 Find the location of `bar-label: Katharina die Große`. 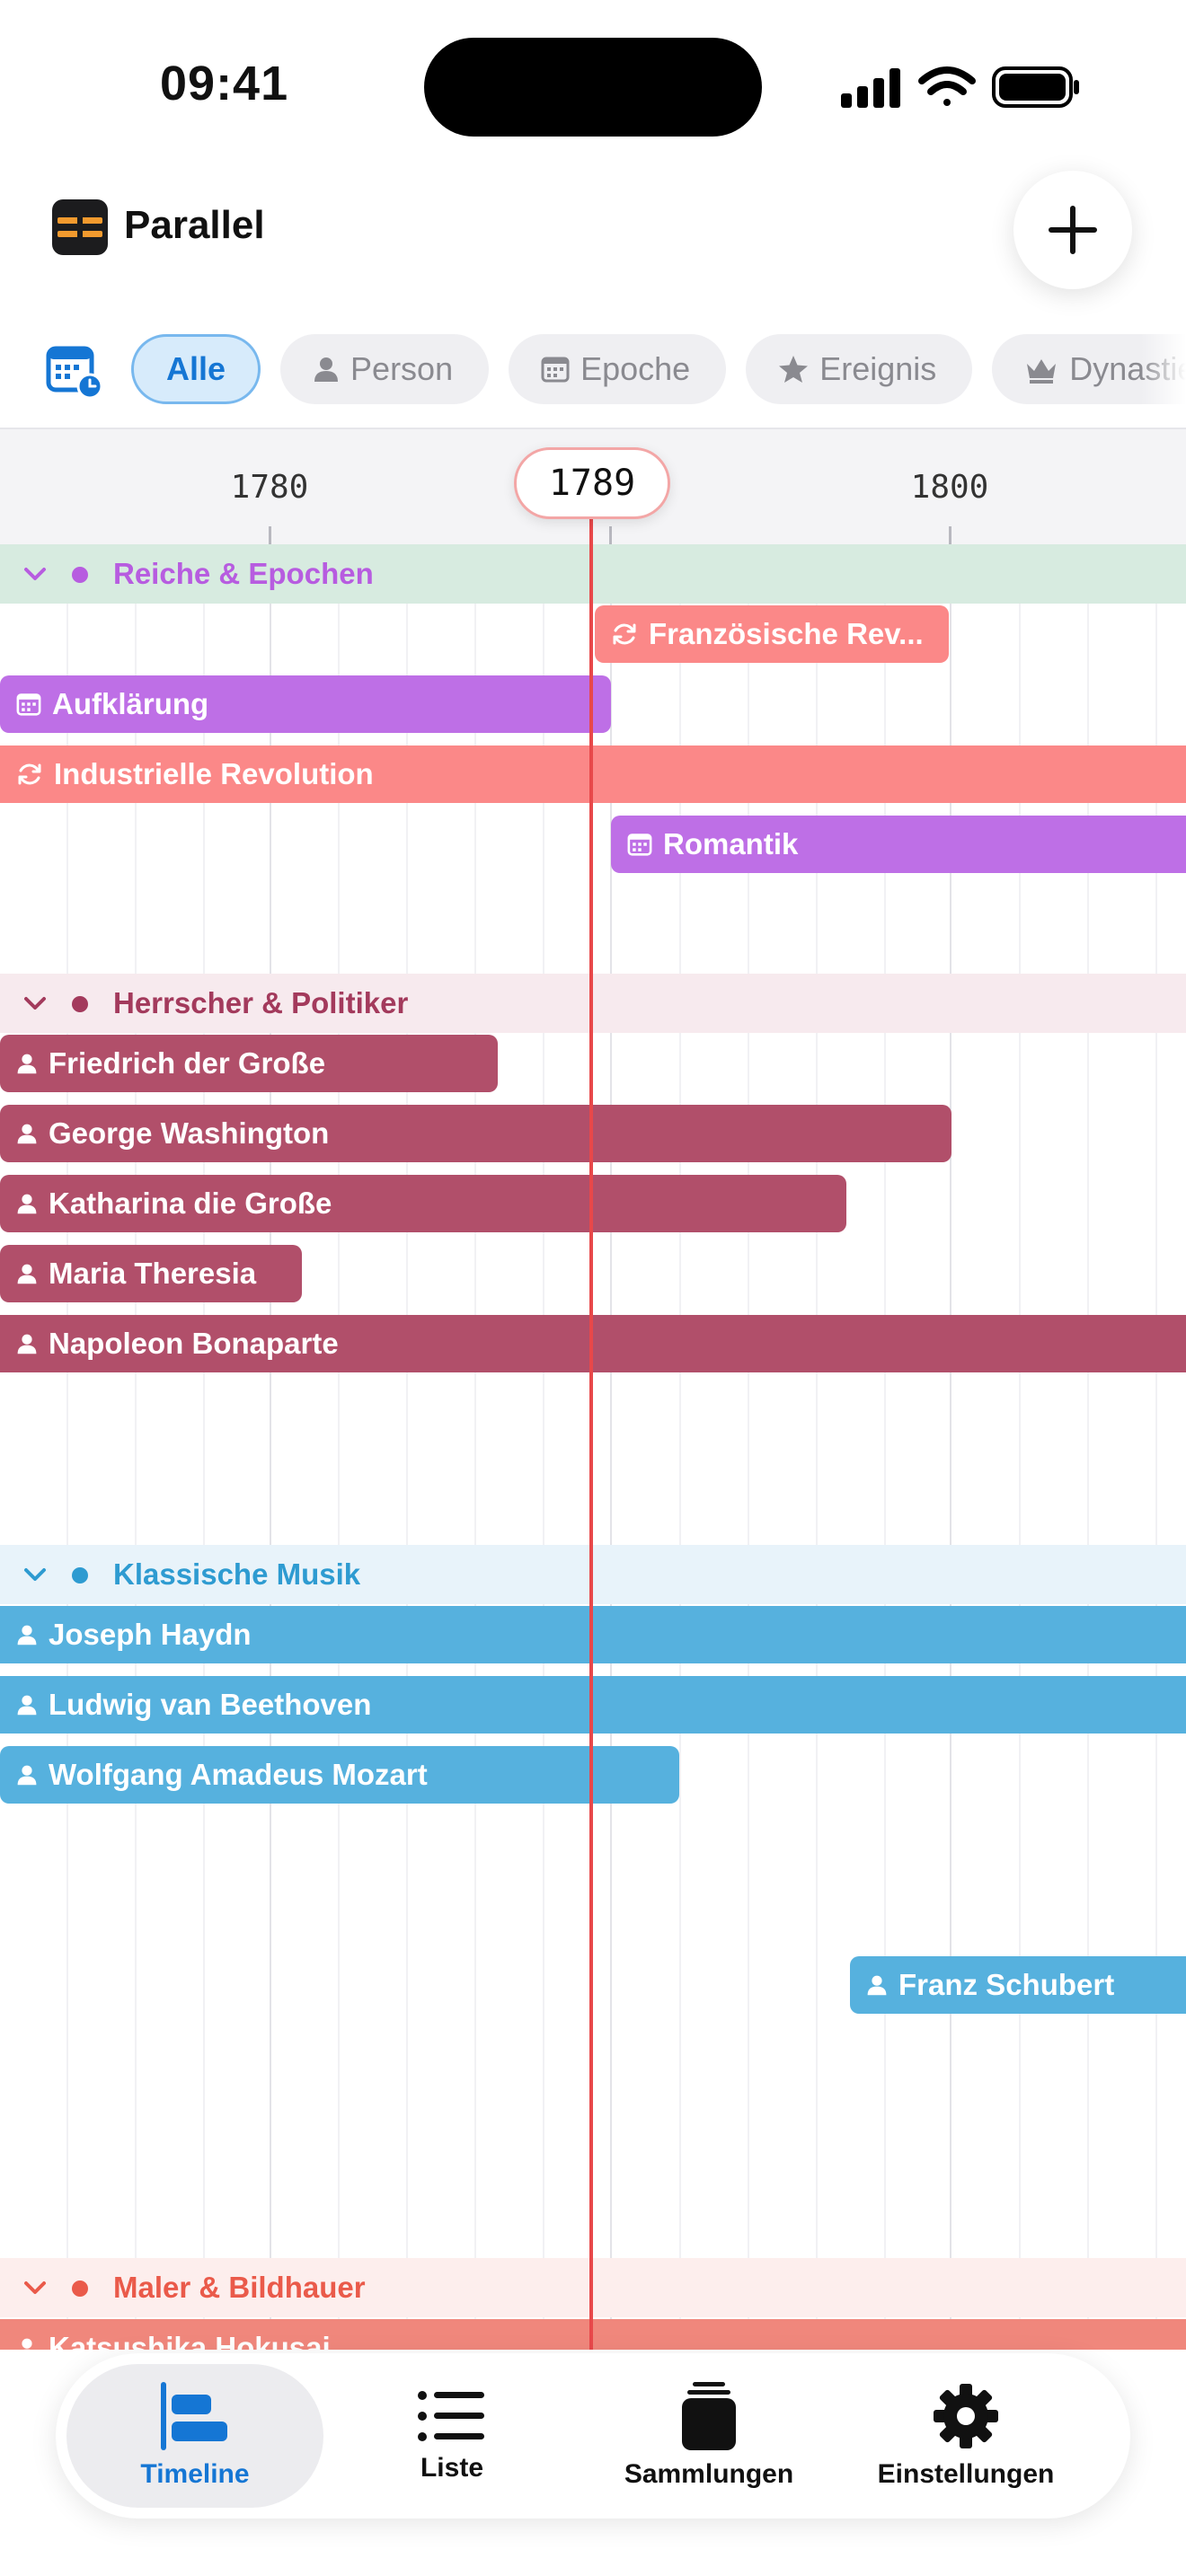

bar-label: Katharina die Große is located at coordinates (190, 1203).